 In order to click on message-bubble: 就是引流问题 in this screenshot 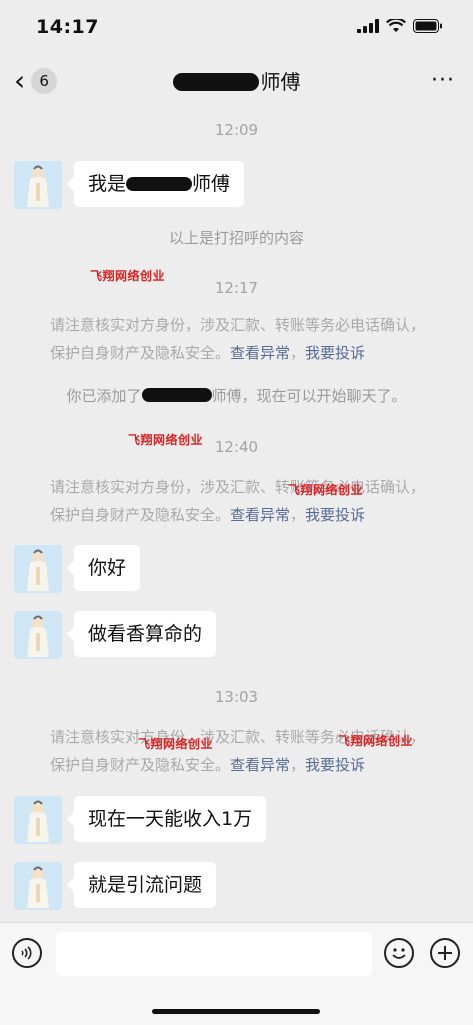, I will do `click(141, 885)`.